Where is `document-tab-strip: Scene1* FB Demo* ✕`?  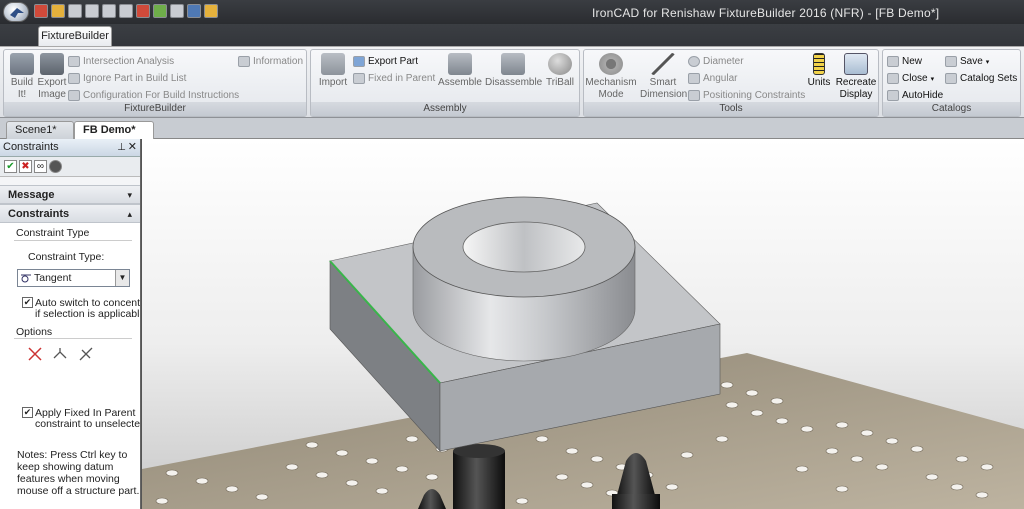
document-tab-strip: Scene1* FB Demo* ✕ is located at coordinates (512, 135).